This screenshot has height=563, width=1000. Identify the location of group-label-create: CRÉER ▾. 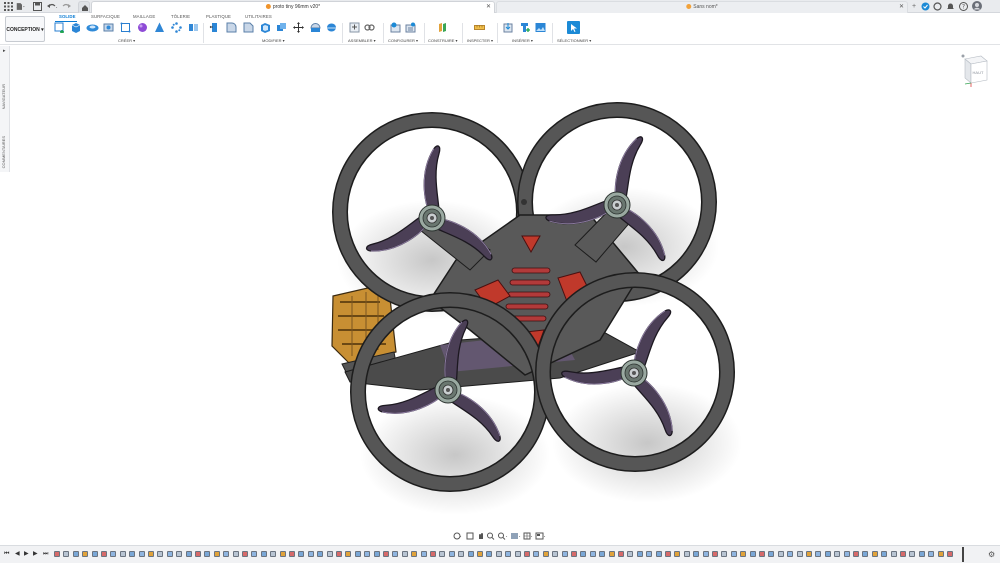
(126, 40).